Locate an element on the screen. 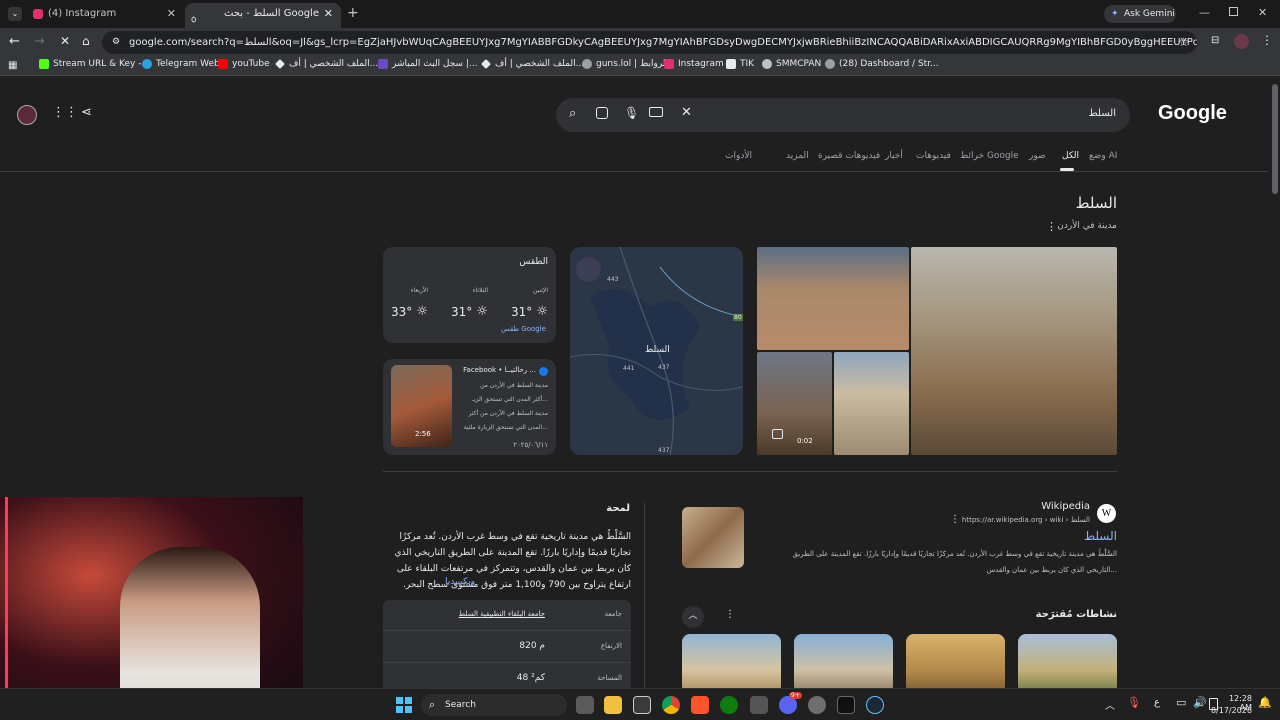 This screenshot has height=720, width=1280. capcut-icon is located at coordinates (846, 705).